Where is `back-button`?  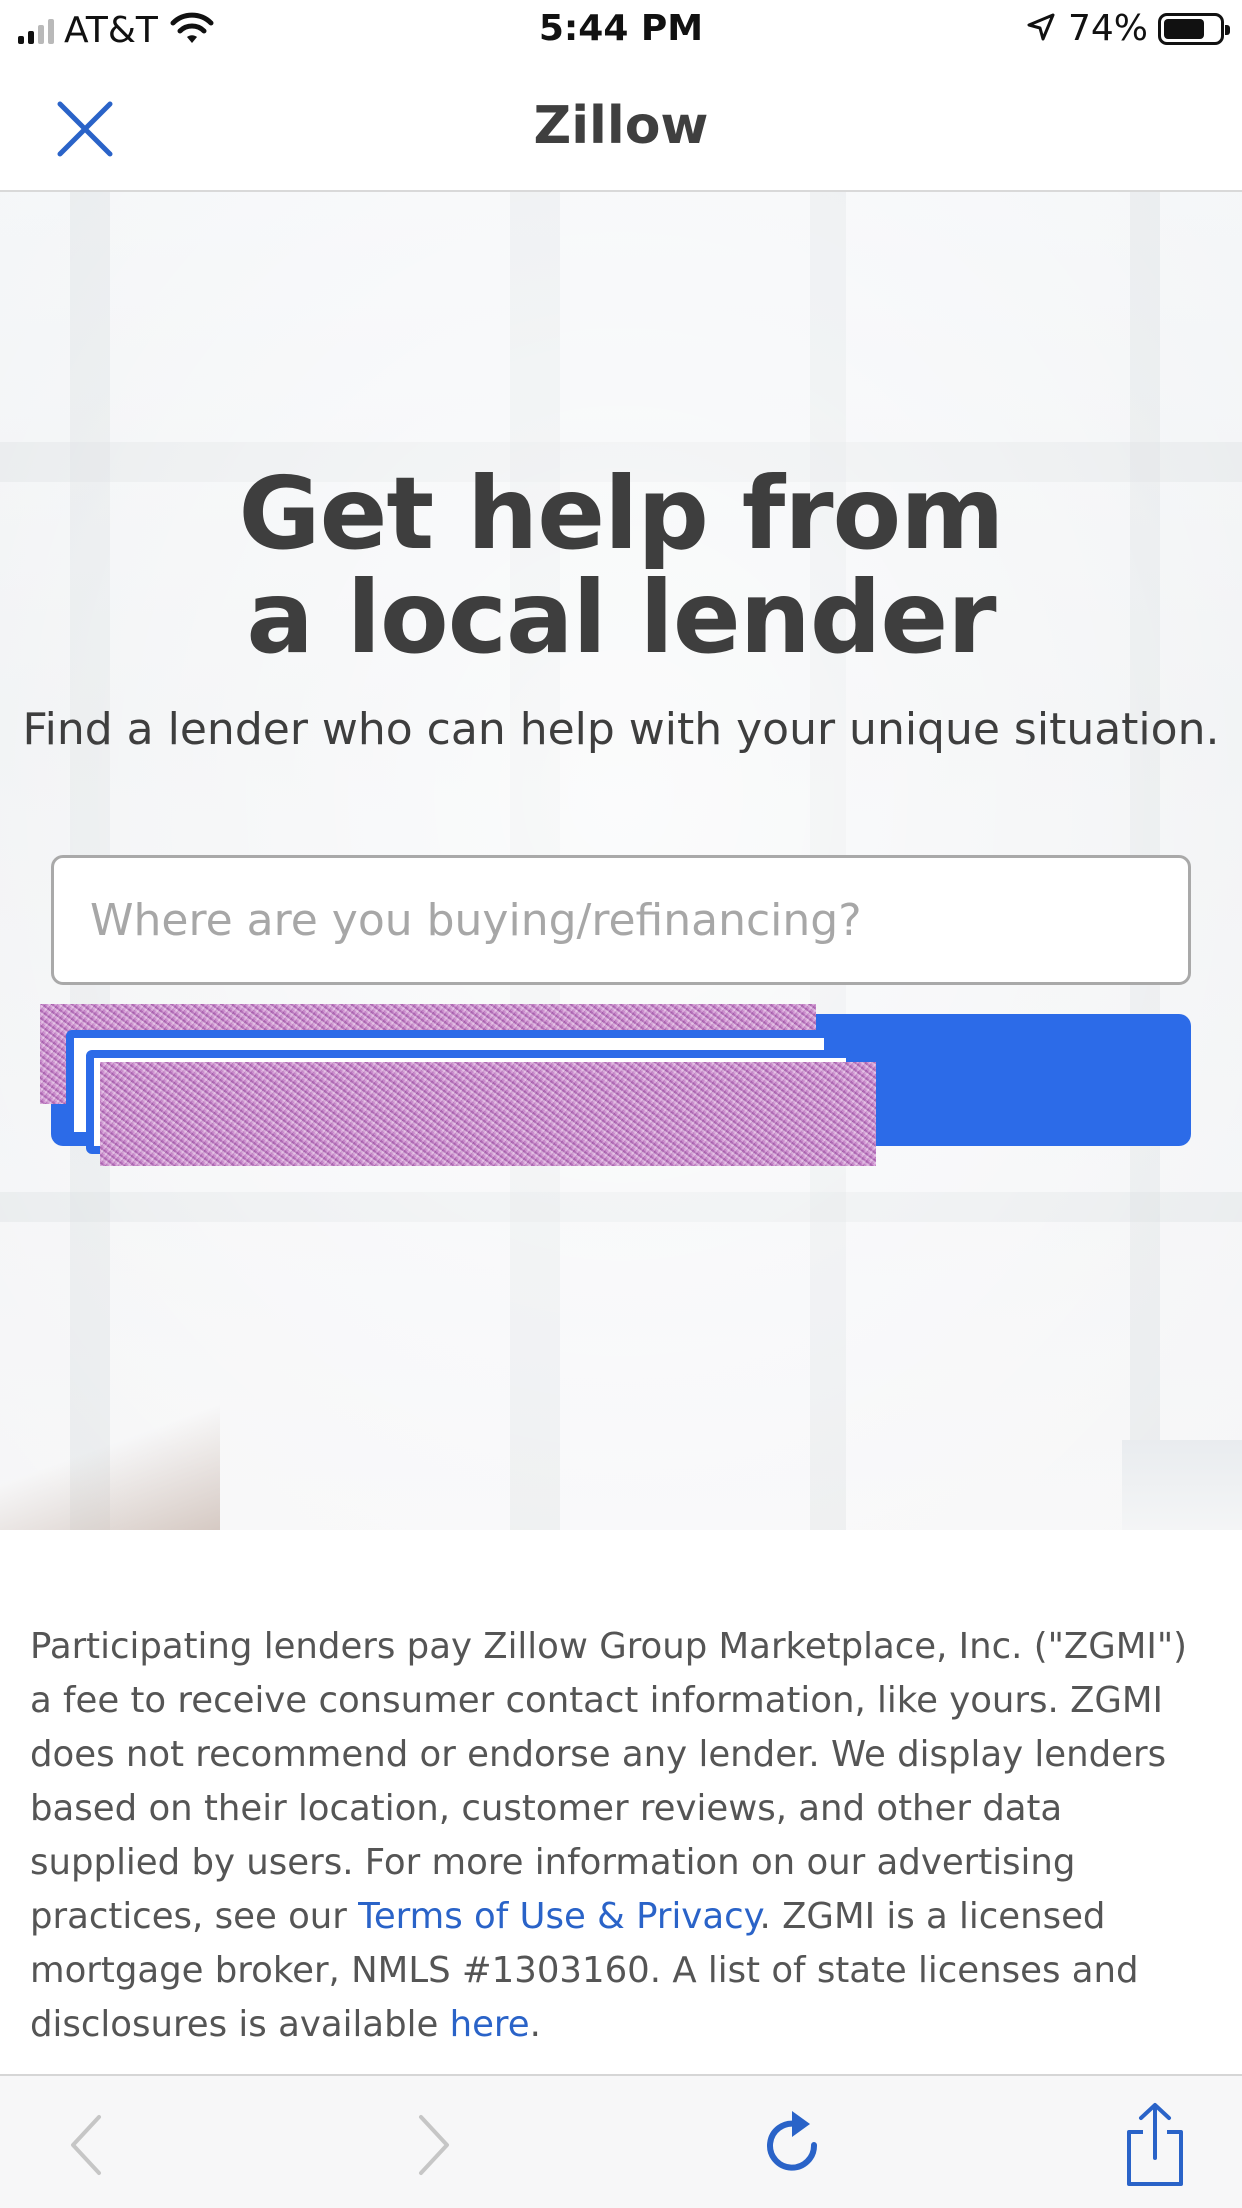
back-button is located at coordinates (87, 2145).